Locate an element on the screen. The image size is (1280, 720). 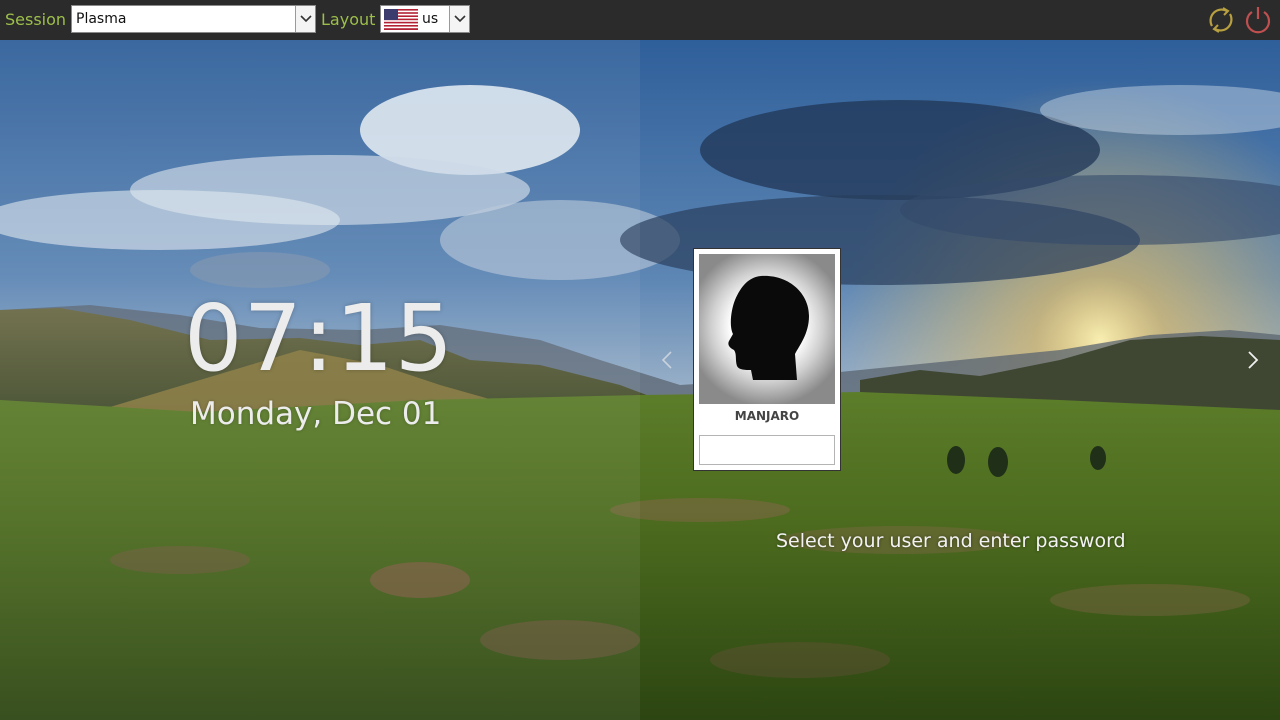
previous-user-button is located at coordinates (667, 362).